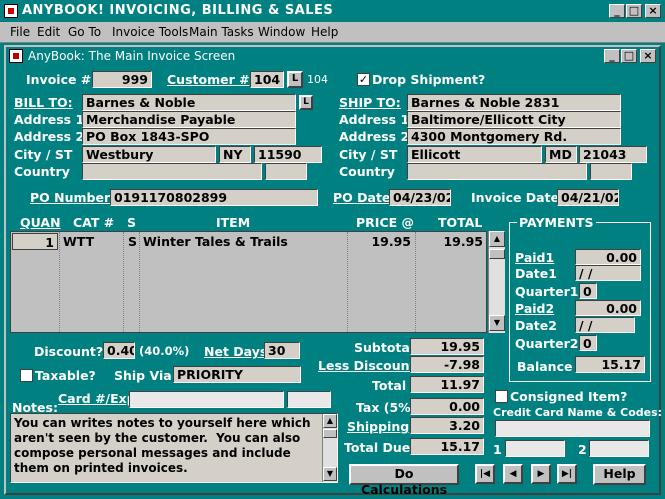 This screenshot has width=665, height=499. I want to click on inner-close-button: ×, so click(648, 56).